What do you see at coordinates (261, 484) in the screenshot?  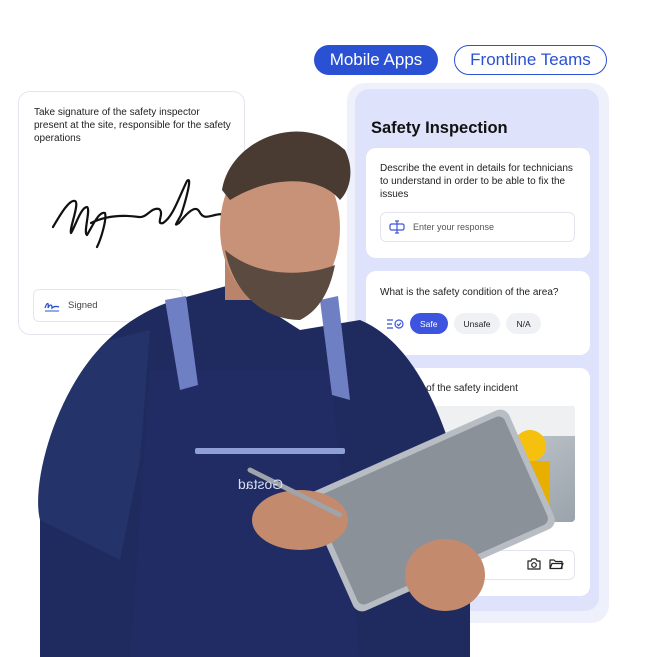 I see `apron-brand: Gostad` at bounding box center [261, 484].